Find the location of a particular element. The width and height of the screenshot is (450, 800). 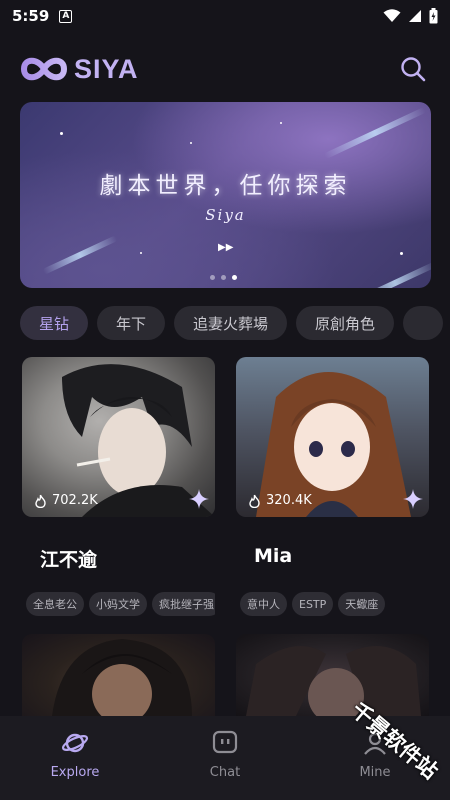

notification-a-icon: A is located at coordinates (66, 16).